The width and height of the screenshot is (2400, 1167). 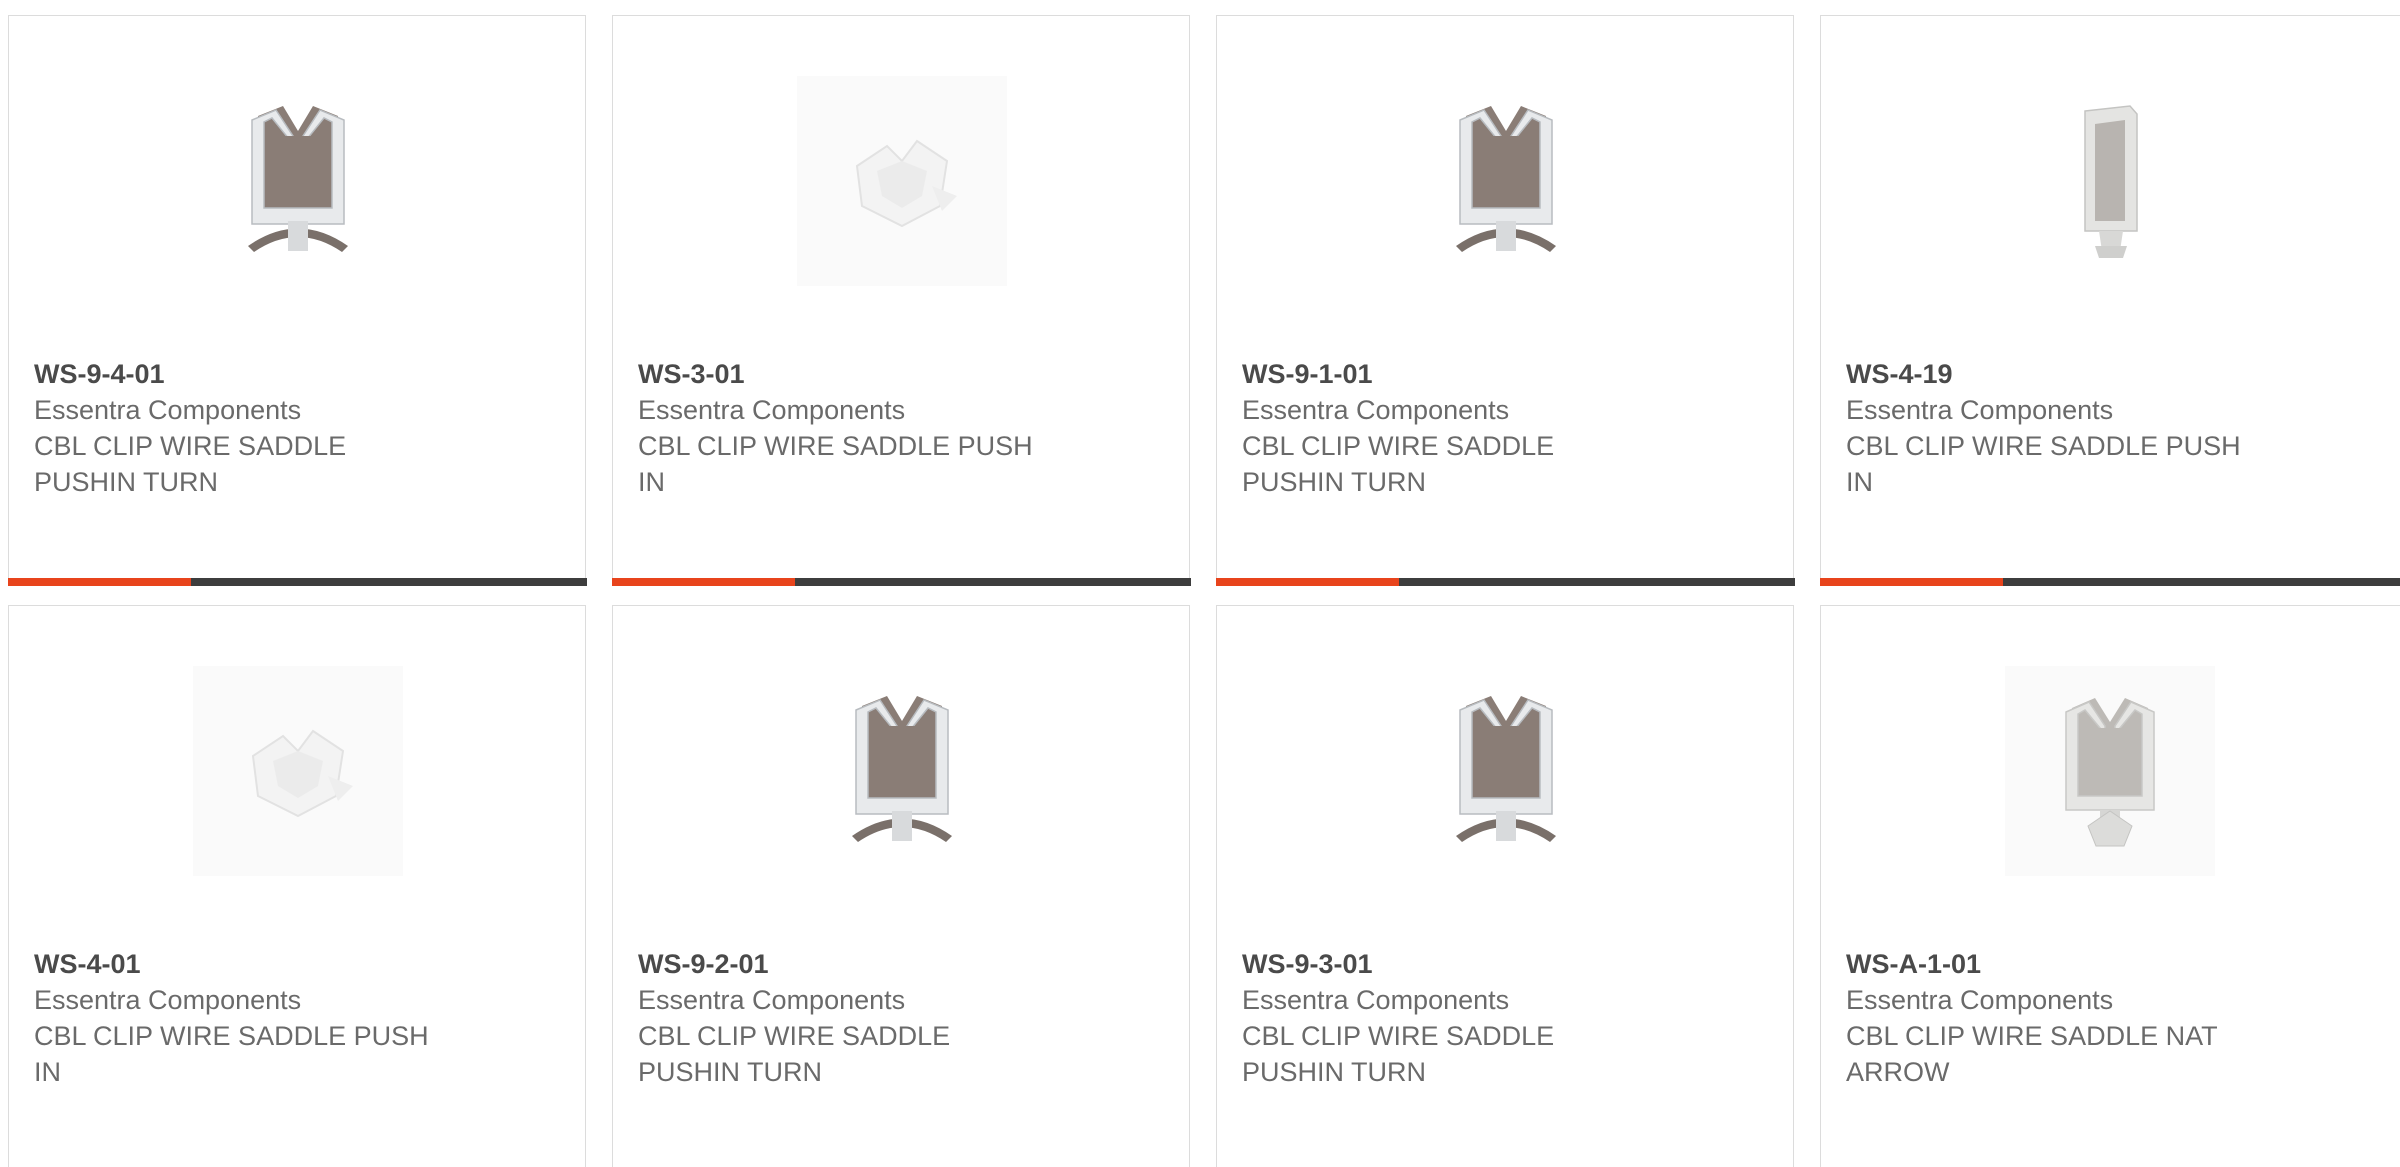 I want to click on part-number: WS-4-01, so click(x=254, y=964).